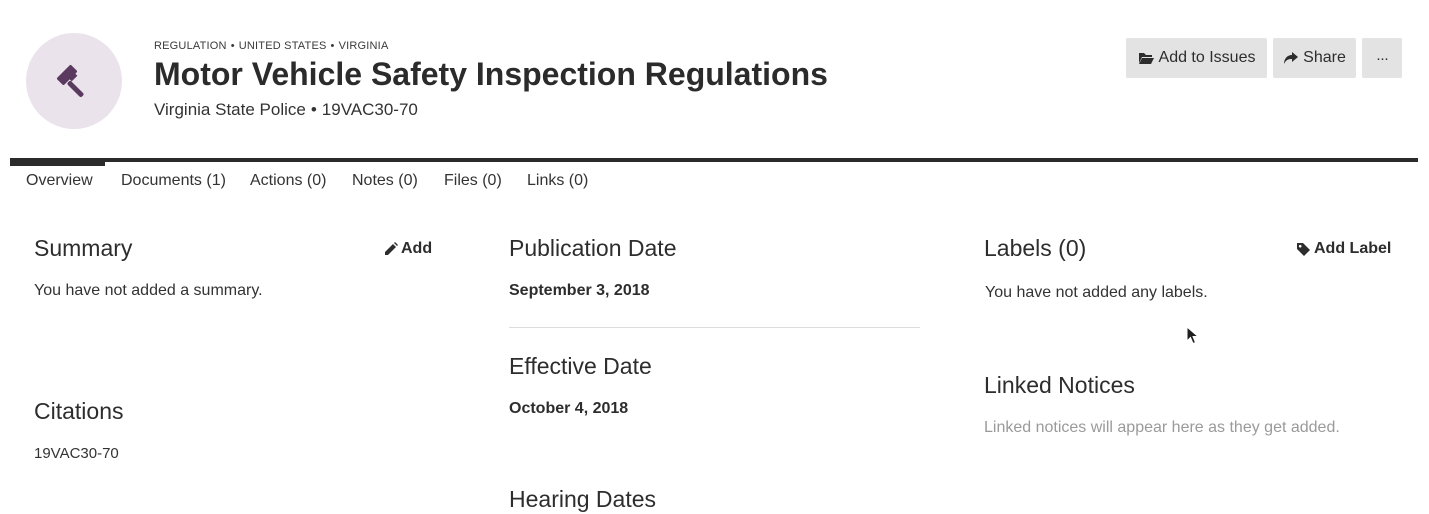 The height and width of the screenshot is (514, 1429). Describe the element at coordinates (593, 248) in the screenshot. I see `publication-date-heading: Publication Date` at that location.